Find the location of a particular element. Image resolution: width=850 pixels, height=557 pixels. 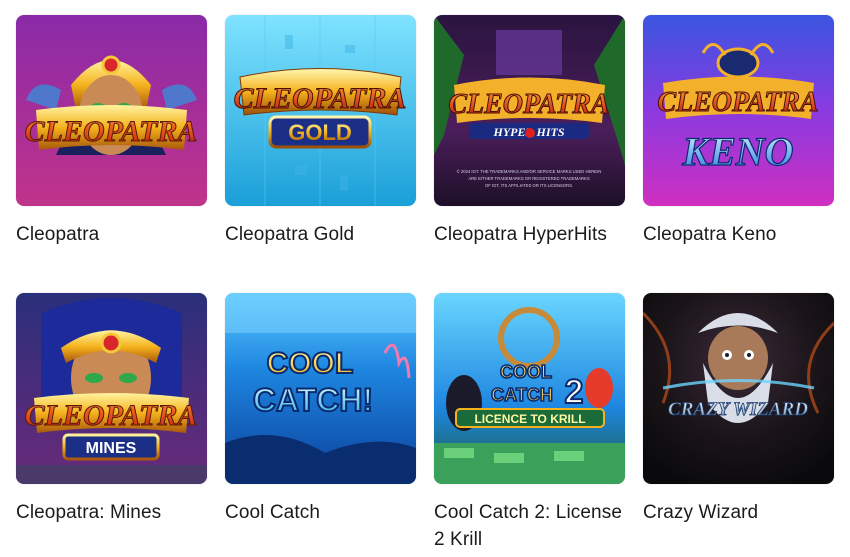

game-card-crazy-wizard: CRAZY WIZARD Crazy Wizard is located at coordinates (738, 424).